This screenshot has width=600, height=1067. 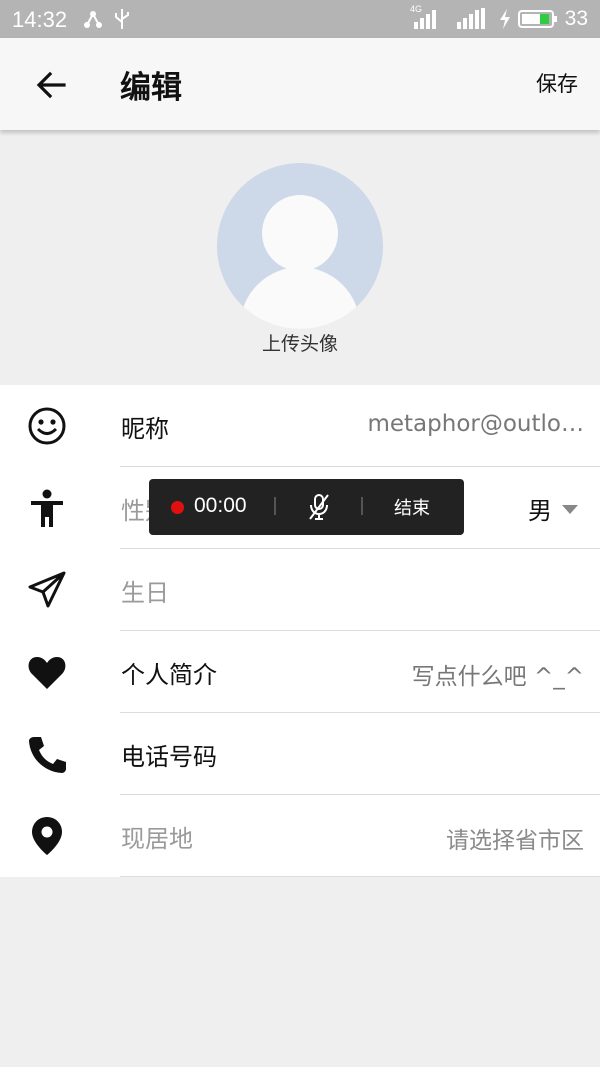 I want to click on default-avatar-icon, so click(x=300, y=246).